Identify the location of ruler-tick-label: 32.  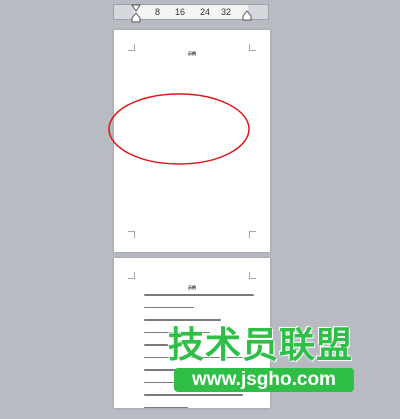
(226, 12).